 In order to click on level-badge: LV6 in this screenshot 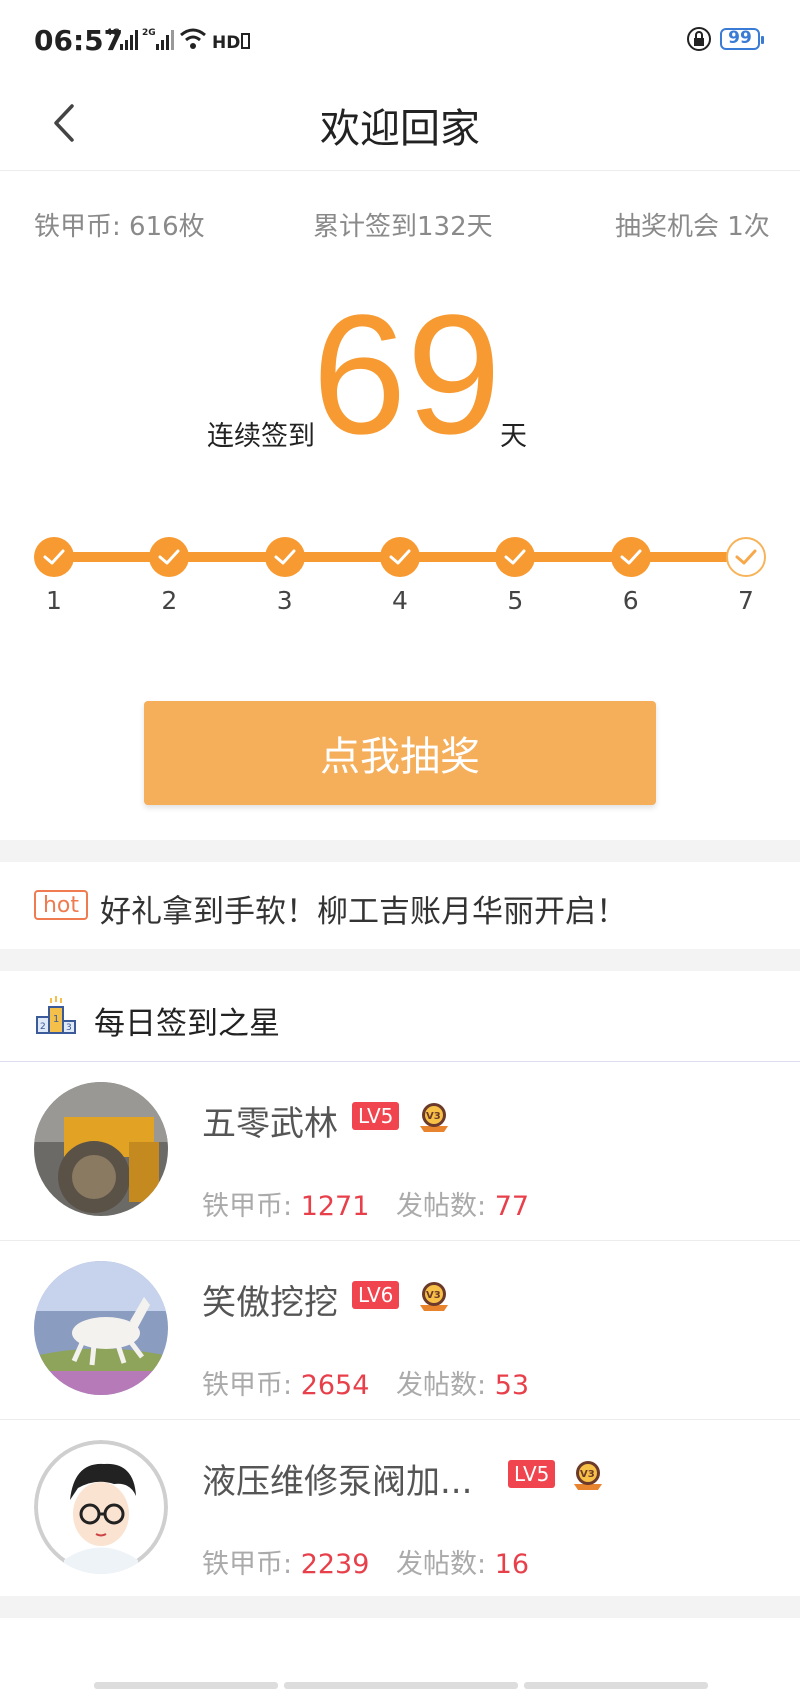, I will do `click(376, 1295)`.